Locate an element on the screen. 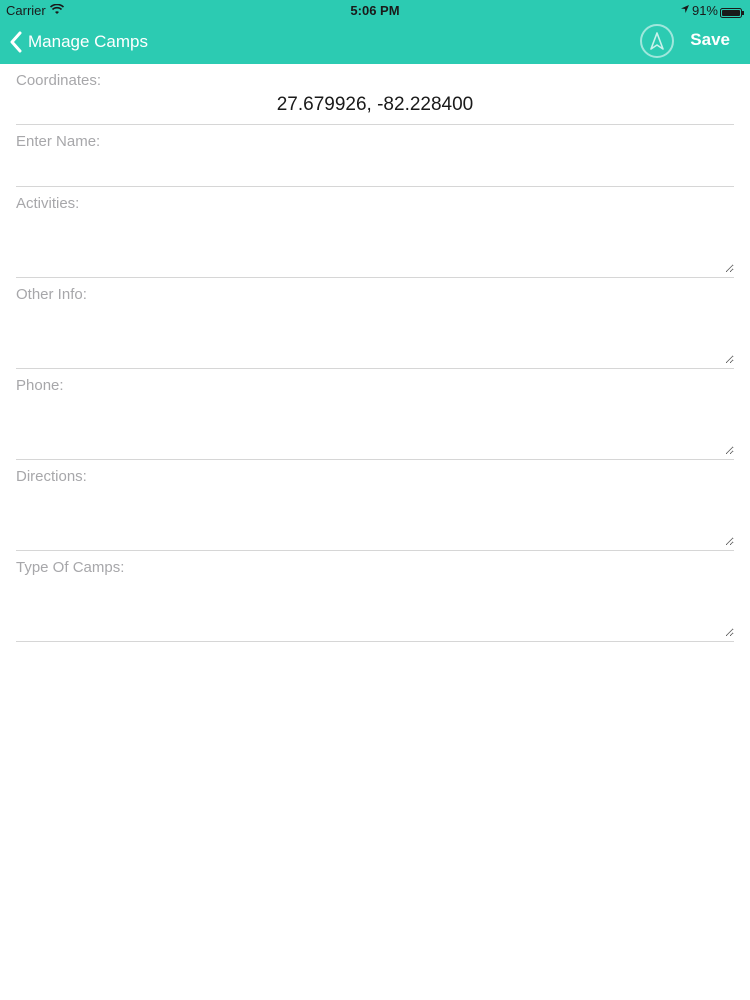  activities-label: Activities: is located at coordinates (48, 203).